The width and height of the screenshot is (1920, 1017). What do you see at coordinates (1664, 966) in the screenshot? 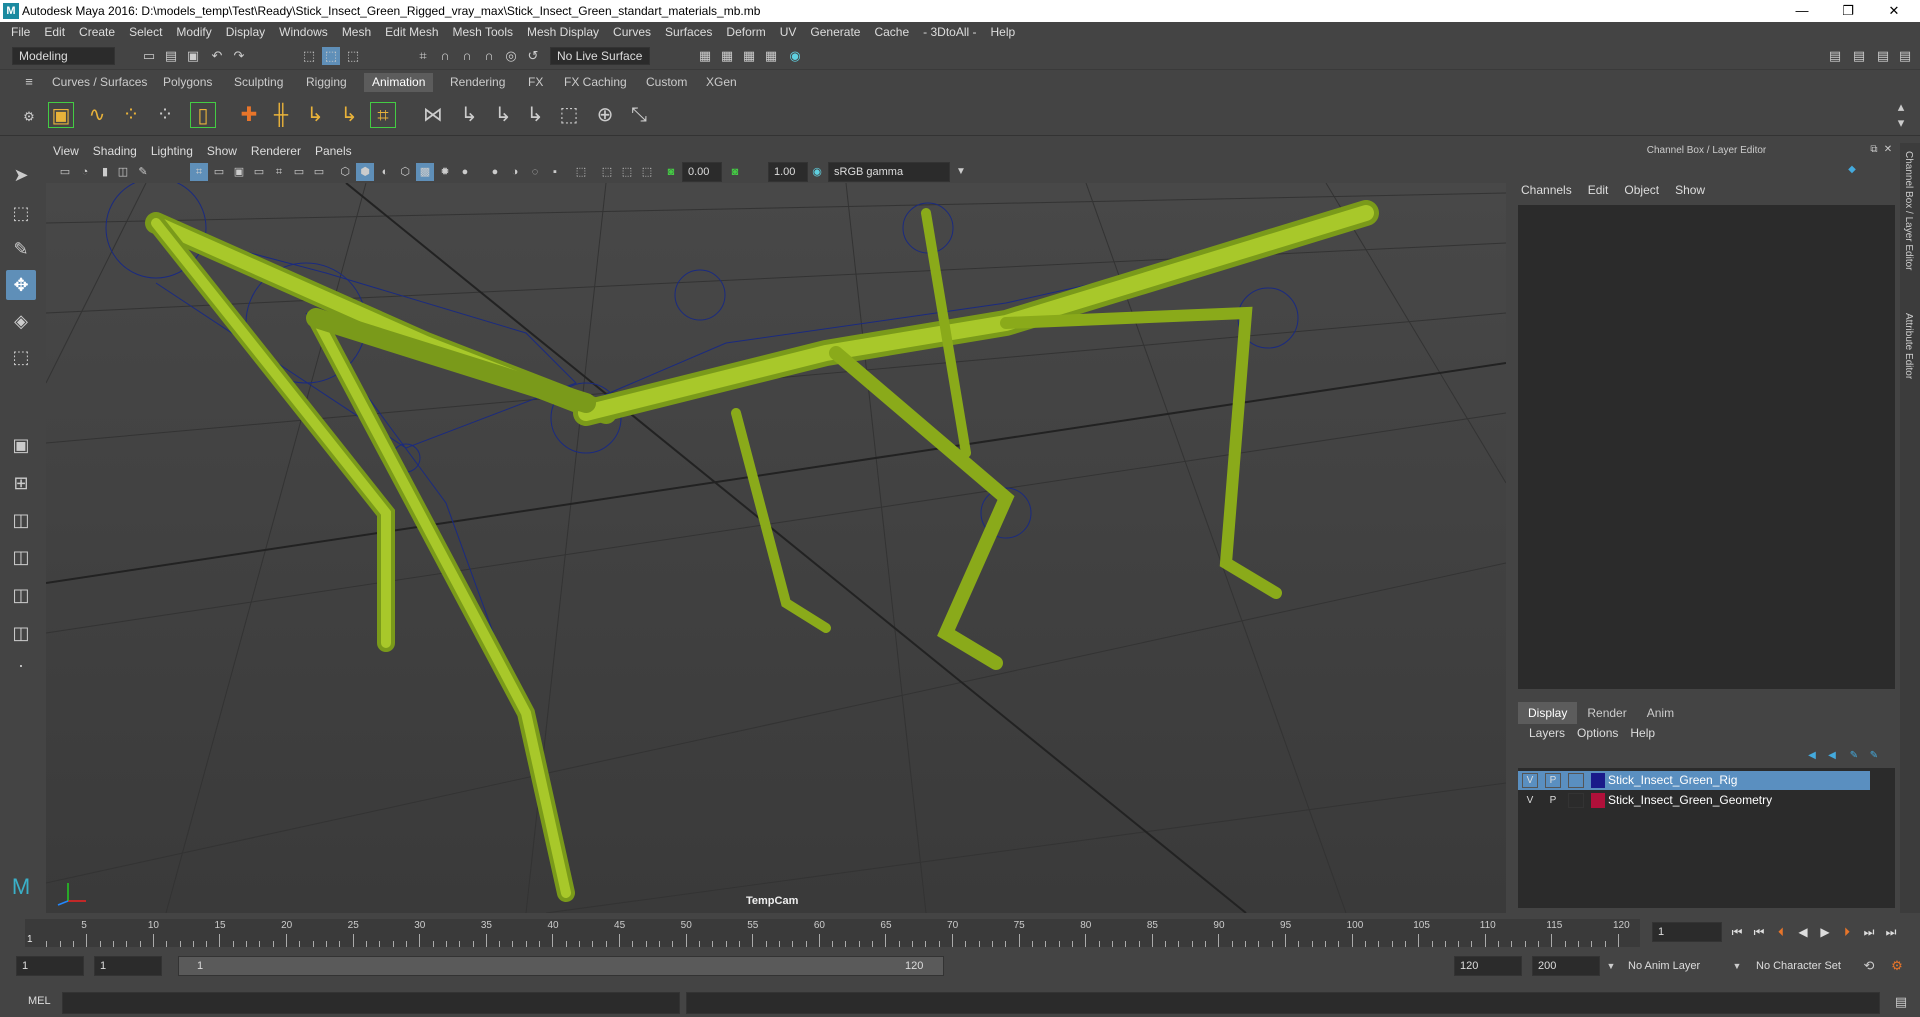
I see `anim-layer-dropdown: No Anim Layer` at bounding box center [1664, 966].